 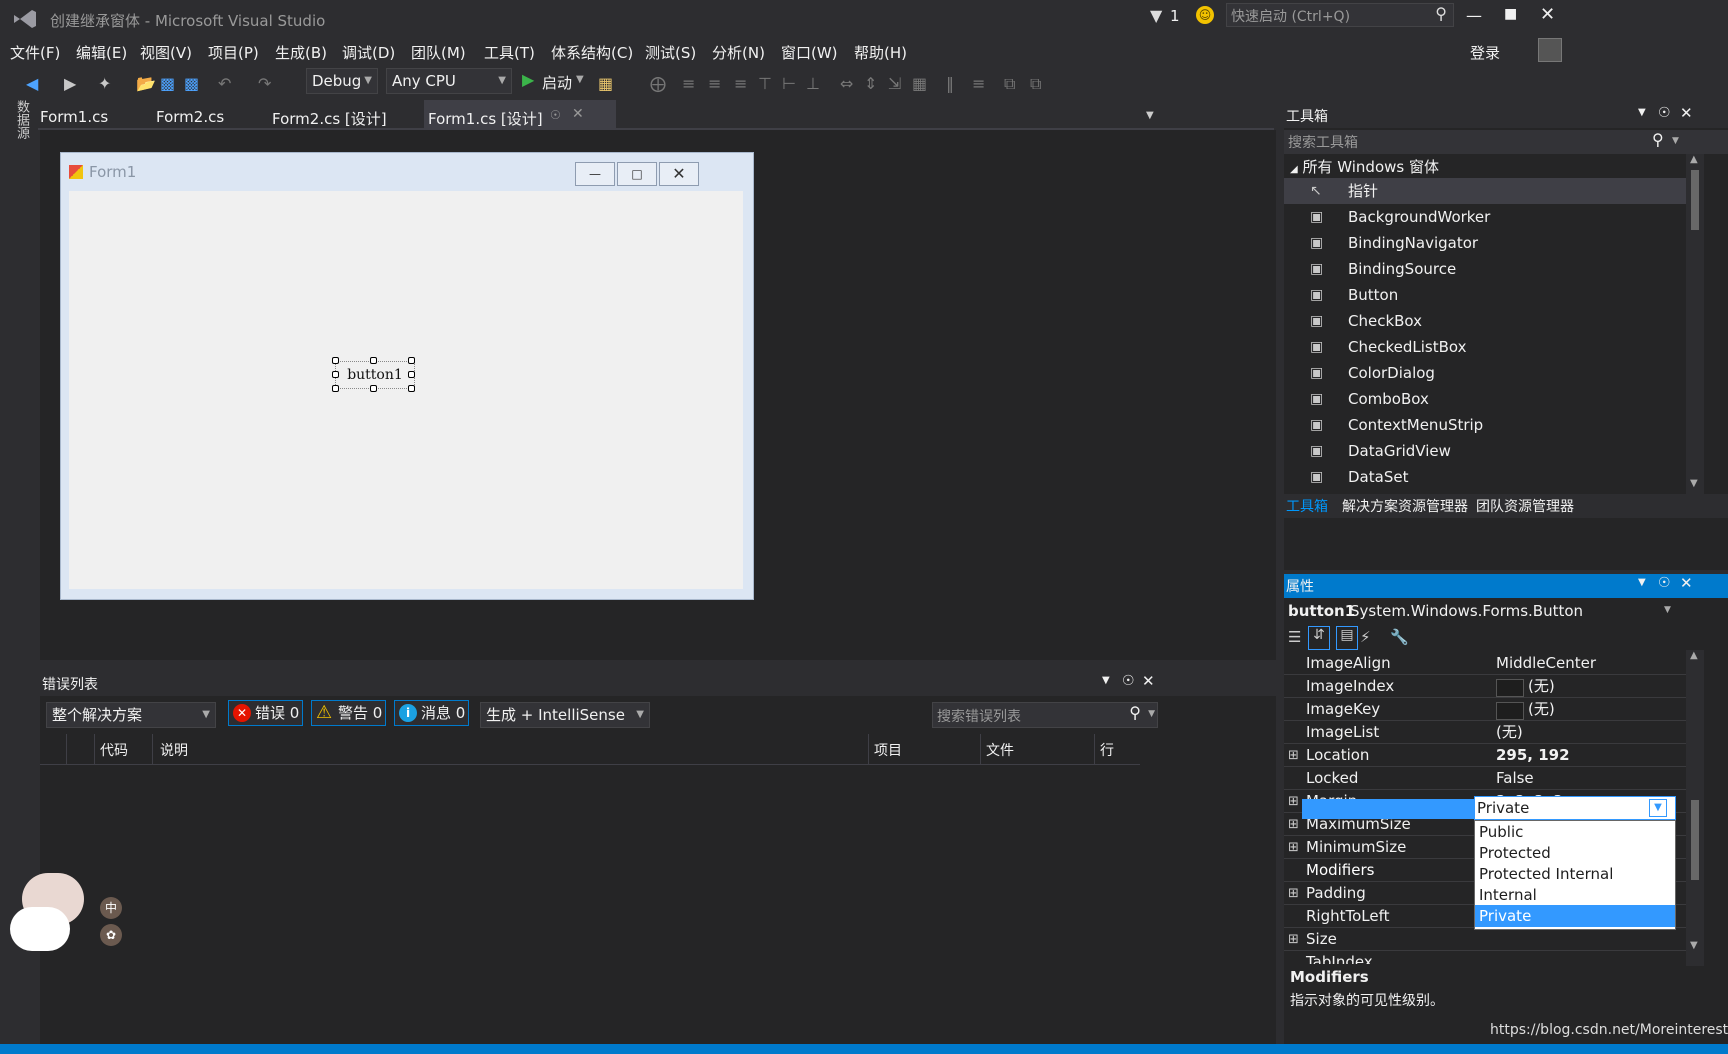 I want to click on toolbox-scrollbar: ▲ ▼, so click(x=1695, y=324).